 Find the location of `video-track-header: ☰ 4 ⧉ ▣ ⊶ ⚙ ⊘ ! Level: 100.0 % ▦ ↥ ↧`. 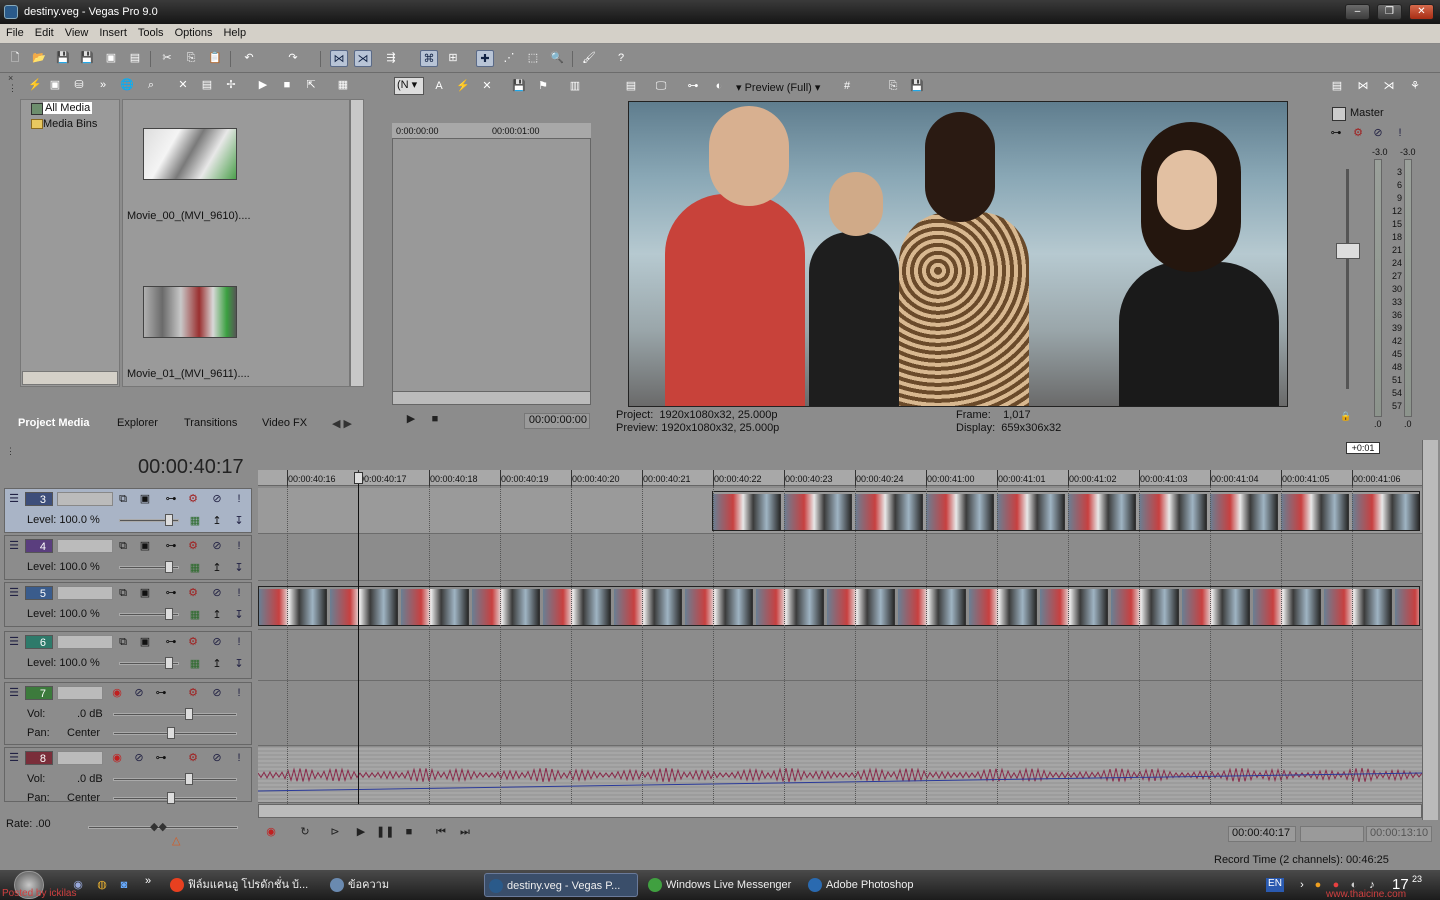

video-track-header: ☰ 4 ⧉ ▣ ⊶ ⚙ ⊘ ! Level: 100.0 % ▦ ↥ ↧ is located at coordinates (128, 557).